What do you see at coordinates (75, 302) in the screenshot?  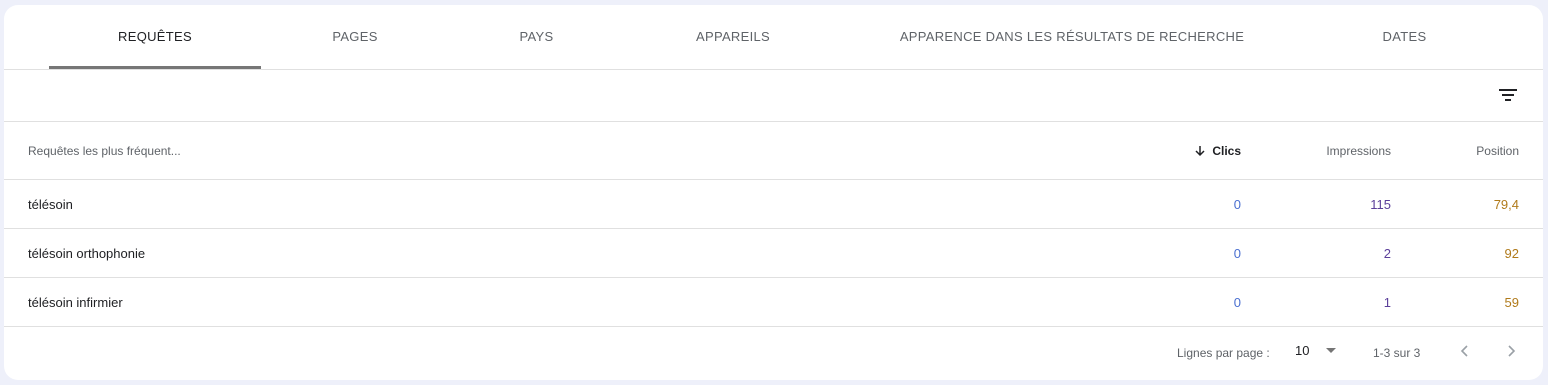 I see `query-cell: télésoin infirmier` at bounding box center [75, 302].